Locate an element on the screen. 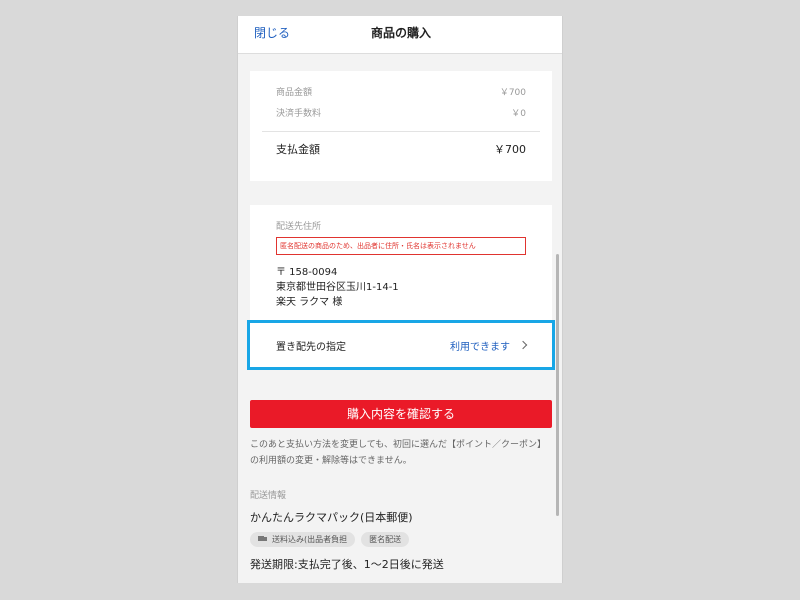 The height and width of the screenshot is (600, 800). shipping-info-label: 配送情報 is located at coordinates (268, 496).